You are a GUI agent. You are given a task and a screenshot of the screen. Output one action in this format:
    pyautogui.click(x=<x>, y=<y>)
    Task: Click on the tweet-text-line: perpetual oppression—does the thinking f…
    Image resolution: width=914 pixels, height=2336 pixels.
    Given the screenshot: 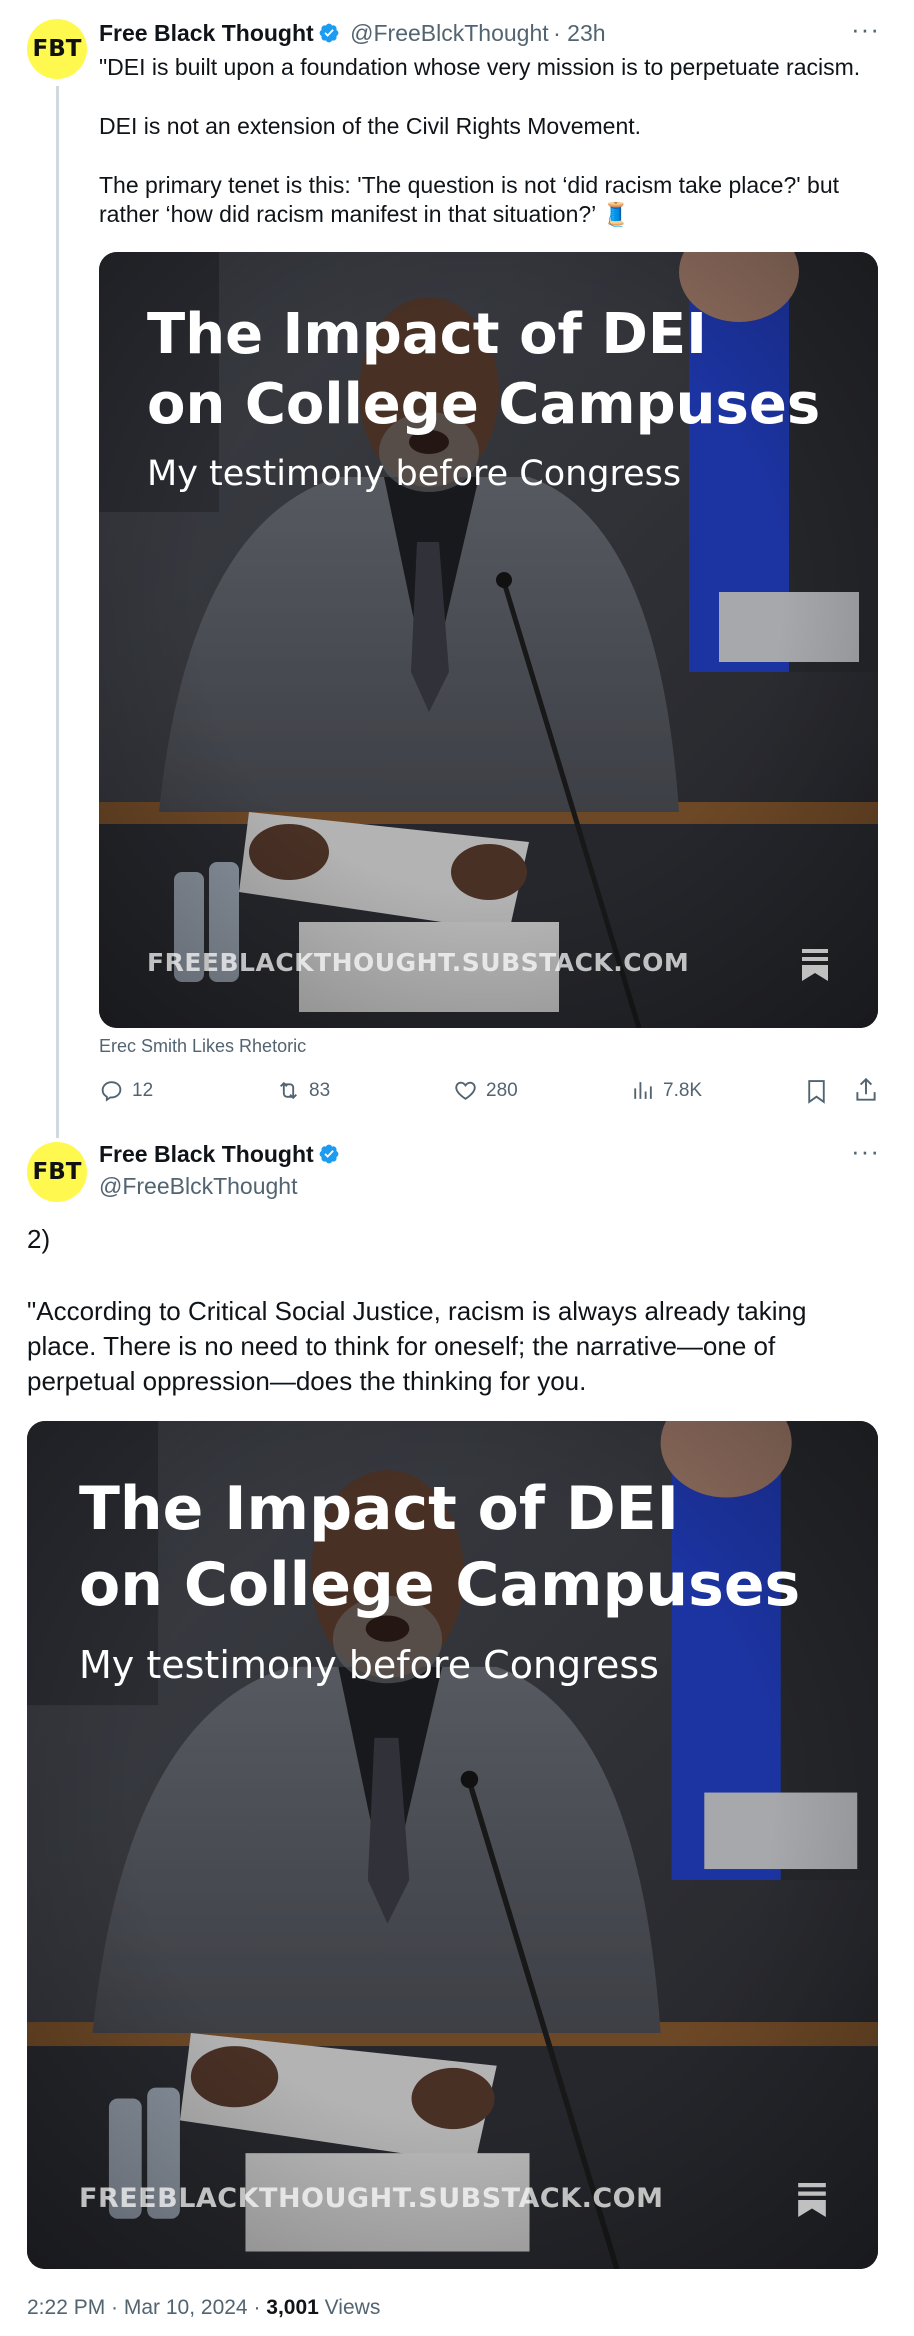 What is the action you would take?
    pyautogui.click(x=307, y=1381)
    